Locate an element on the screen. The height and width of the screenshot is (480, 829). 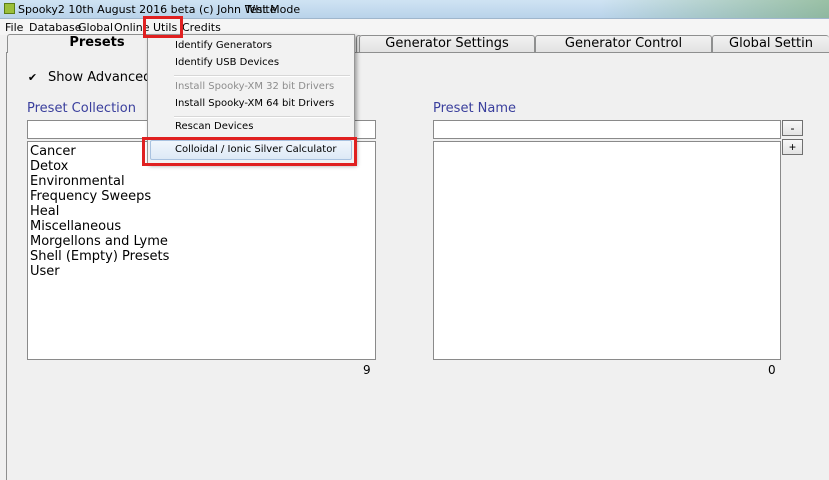
menu-credits: Credits is located at coordinates (201, 27).